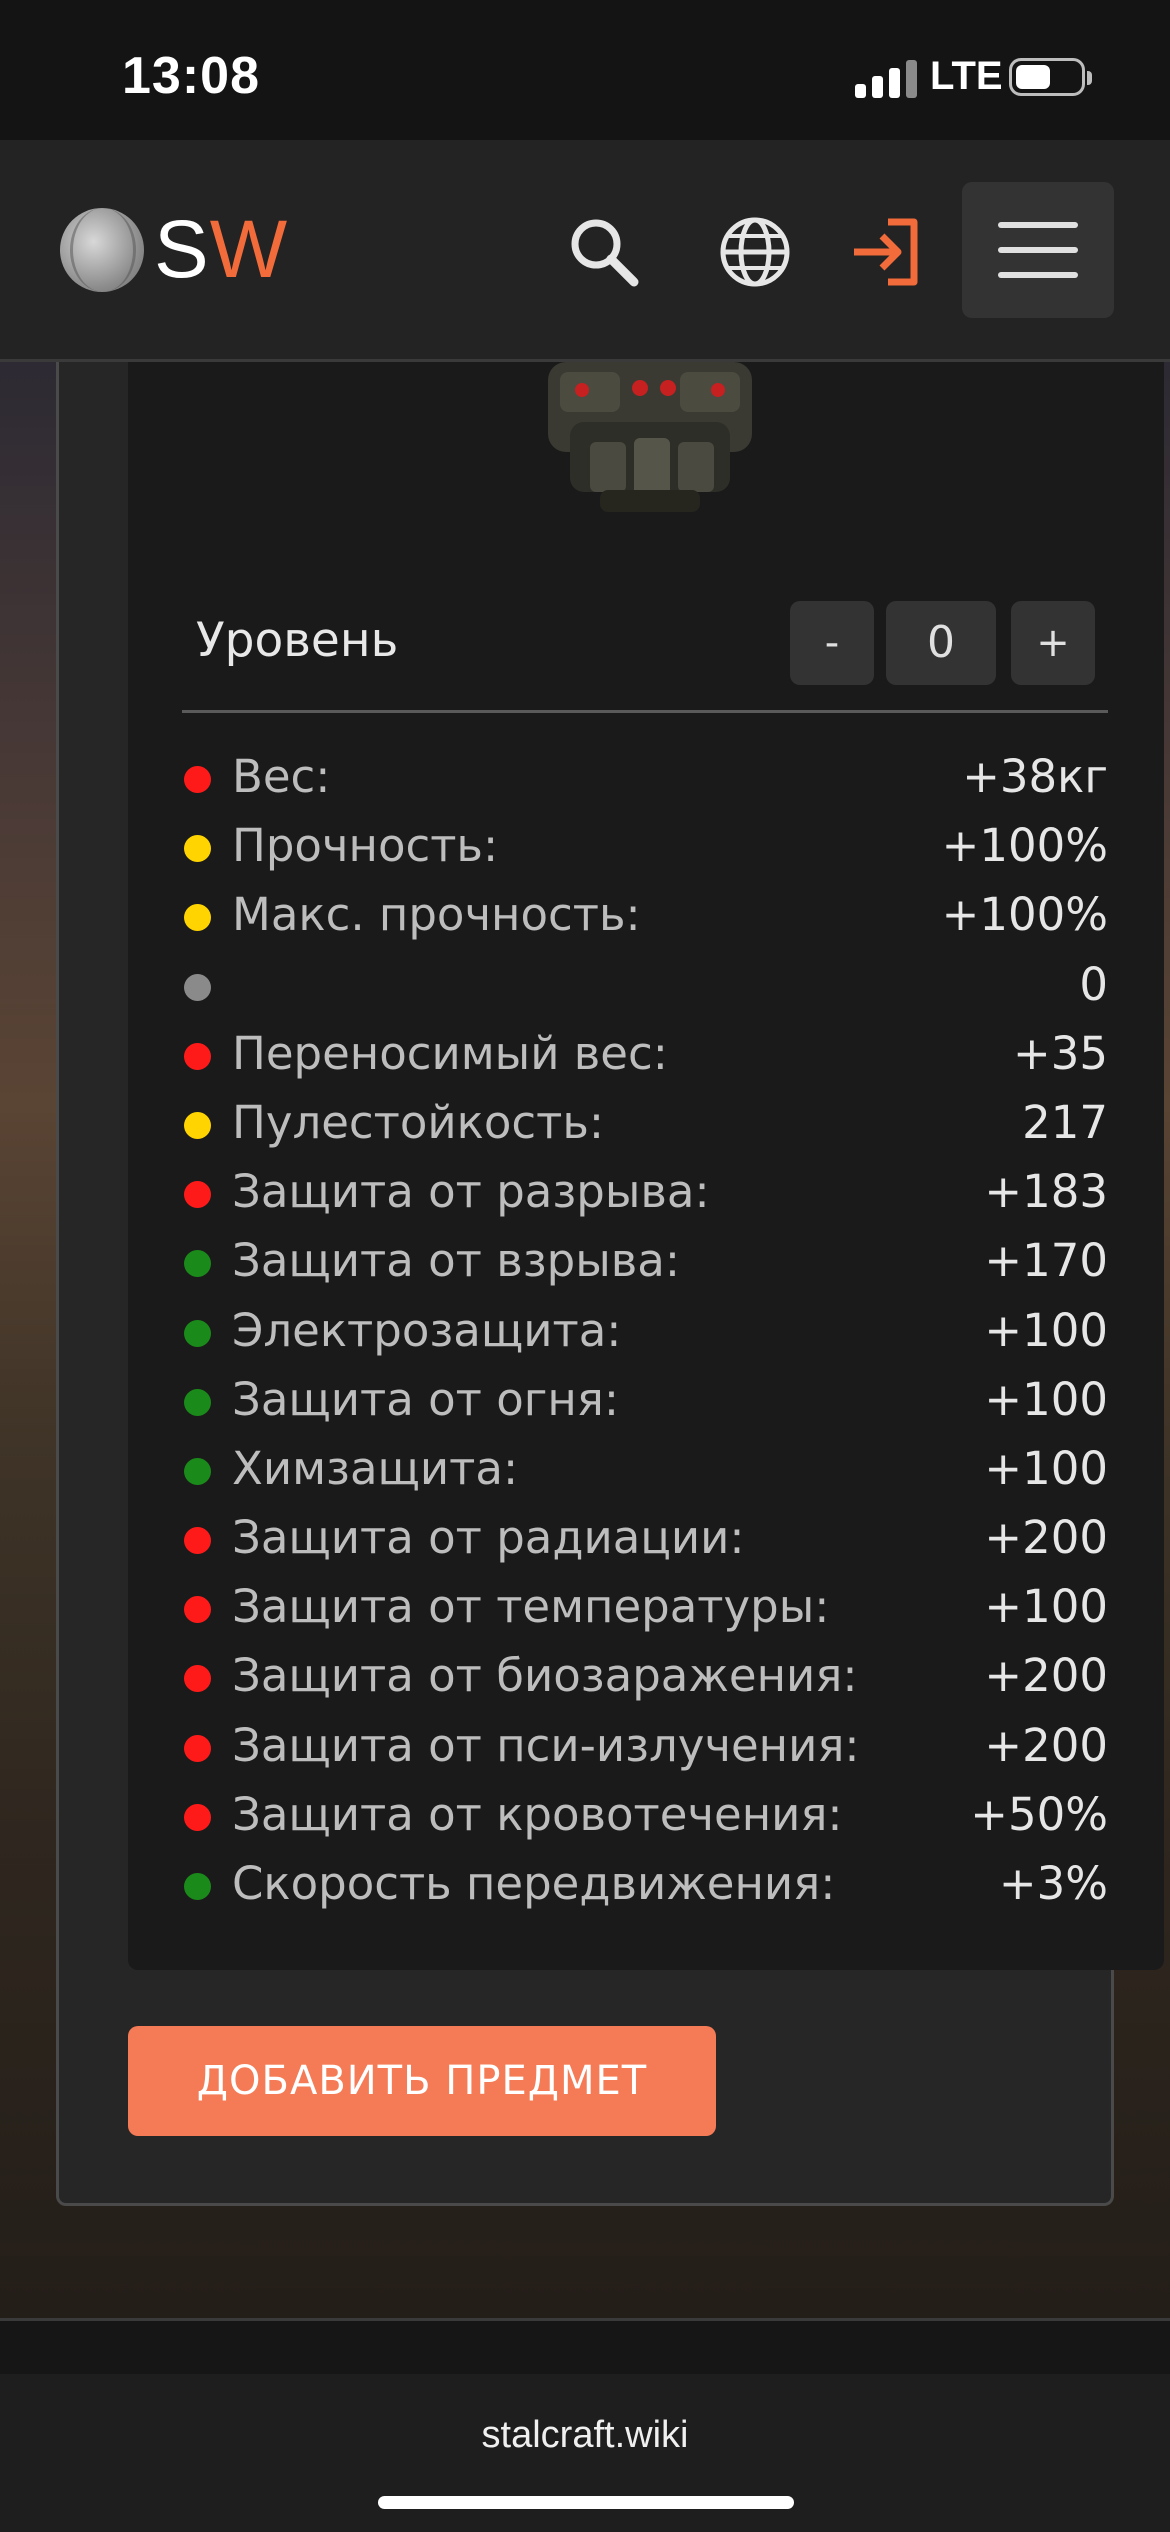  What do you see at coordinates (191, 76) in the screenshot?
I see `status-time: 13:08` at bounding box center [191, 76].